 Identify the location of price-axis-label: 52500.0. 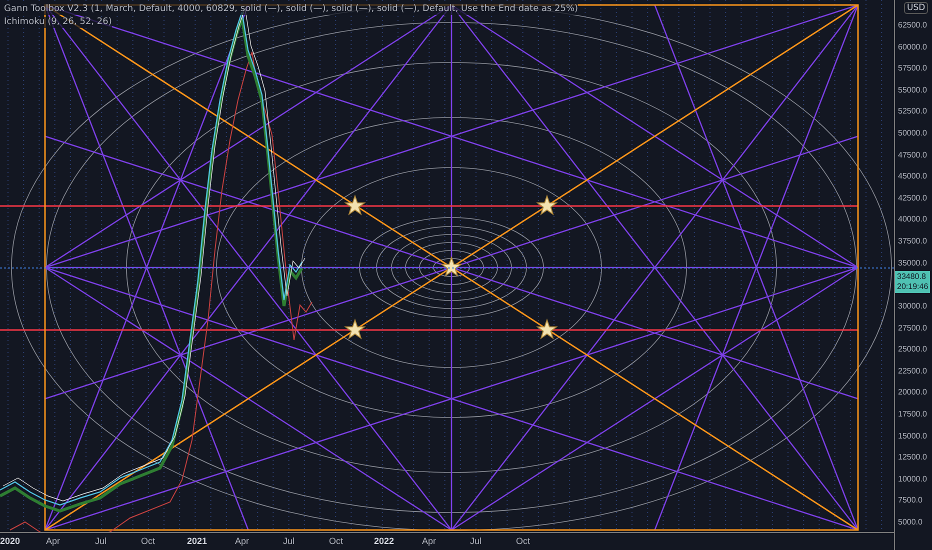
(912, 111).